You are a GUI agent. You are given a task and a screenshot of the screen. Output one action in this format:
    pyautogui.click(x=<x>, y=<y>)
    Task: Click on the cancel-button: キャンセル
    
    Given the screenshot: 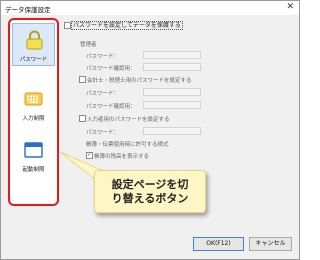 What is the action you would take?
    pyautogui.click(x=270, y=244)
    